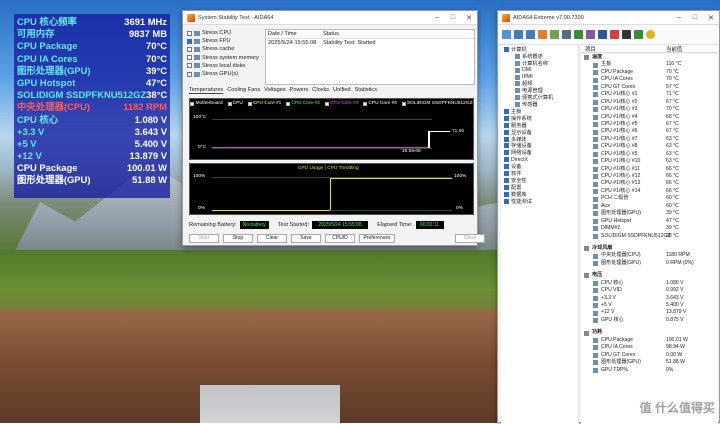 The height and width of the screenshot is (424, 720). What do you see at coordinates (437, 103) in the screenshot?
I see `legend-item: SOLIDIGM SSDPFKNU512GZ` at bounding box center [437, 103].